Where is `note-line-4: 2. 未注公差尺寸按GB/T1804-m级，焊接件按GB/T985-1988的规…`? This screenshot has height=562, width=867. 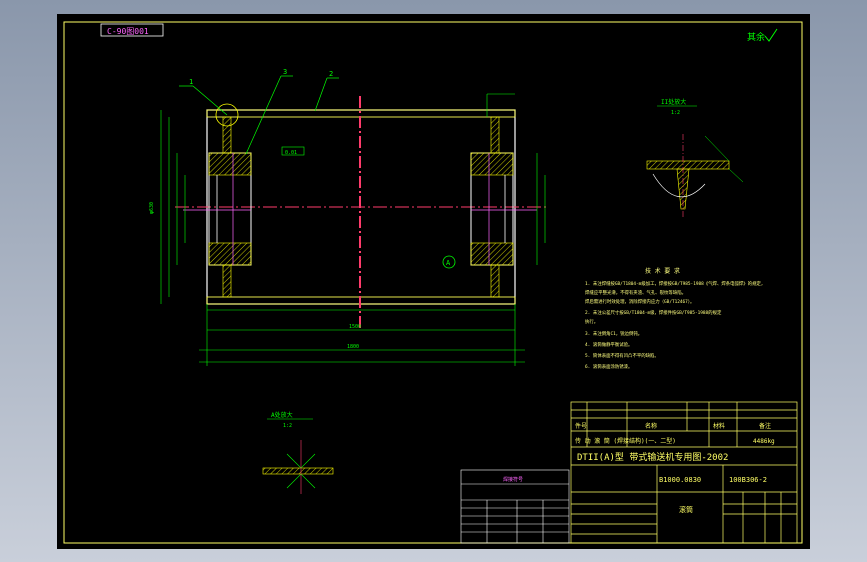 note-line-4: 2. 未注公差尺寸按GB/T1804-m级，焊接件按GB/T985-1988的规… is located at coordinates (653, 312).